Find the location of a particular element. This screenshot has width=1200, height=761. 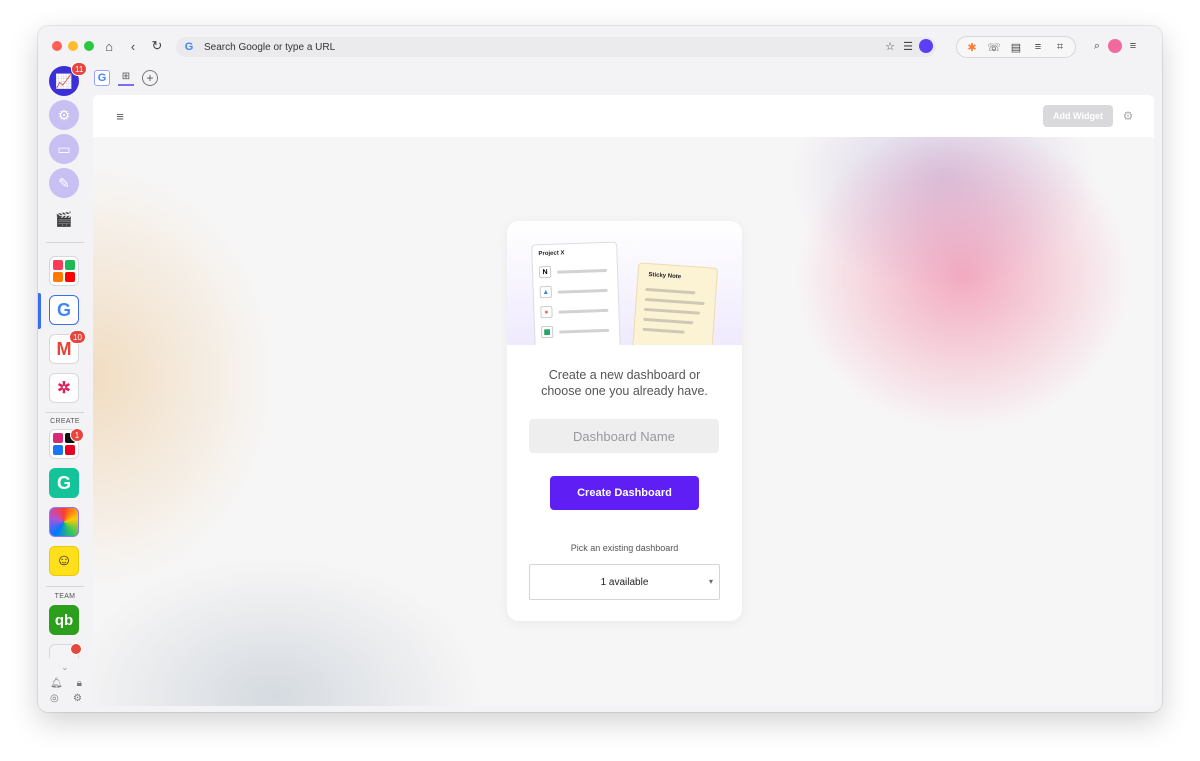

minimize-window-button is located at coordinates (73, 46).